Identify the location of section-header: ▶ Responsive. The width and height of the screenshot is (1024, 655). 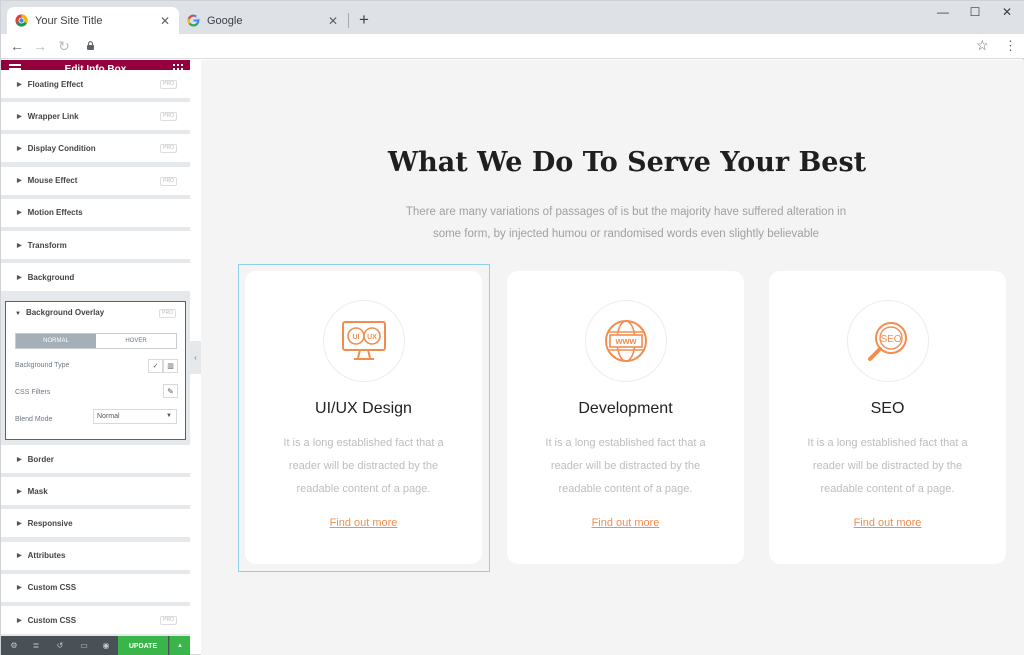
(95, 523).